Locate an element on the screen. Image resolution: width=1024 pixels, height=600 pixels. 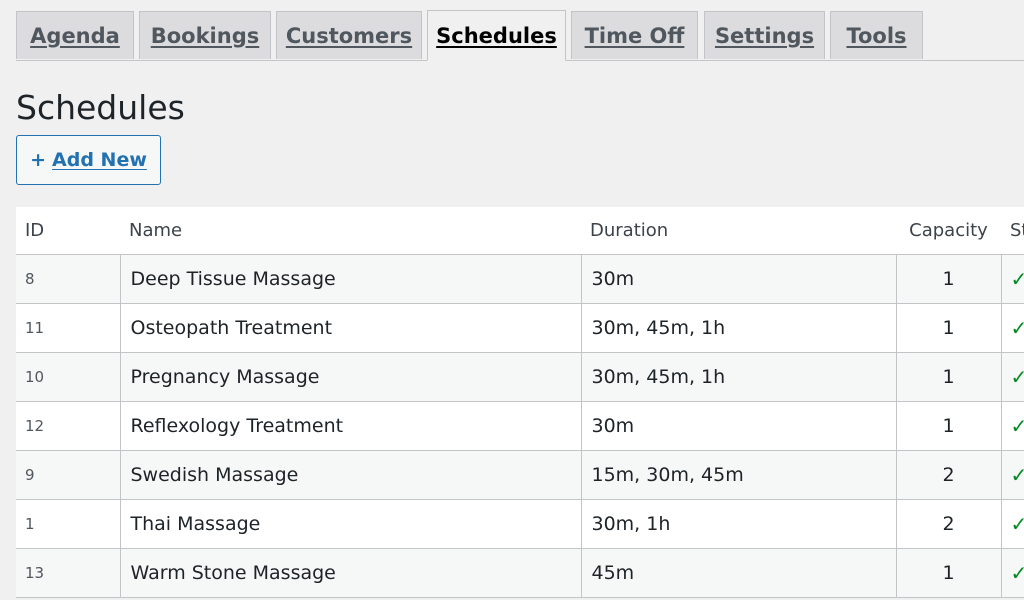
column-header-status: St is located at coordinates (1012, 231).